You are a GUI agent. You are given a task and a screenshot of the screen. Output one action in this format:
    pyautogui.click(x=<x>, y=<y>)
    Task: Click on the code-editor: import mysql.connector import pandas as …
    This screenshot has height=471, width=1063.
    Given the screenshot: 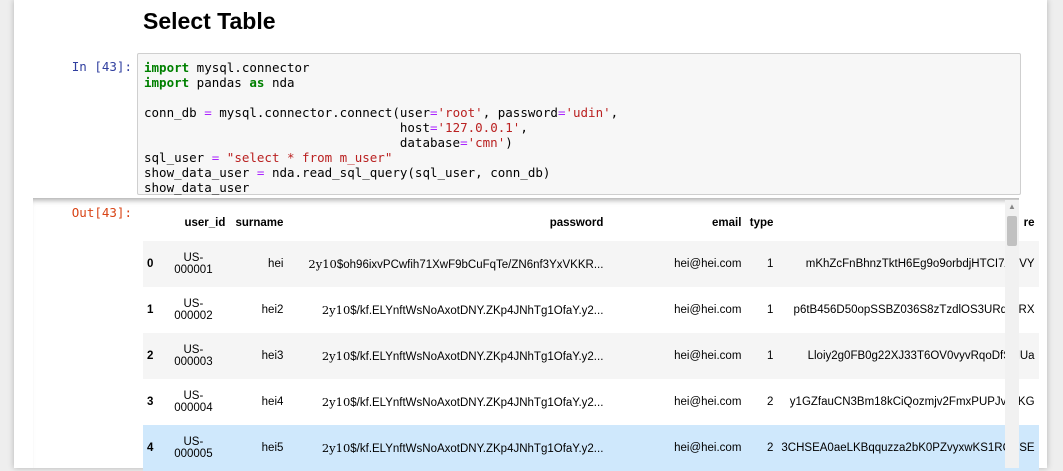 What is the action you would take?
    pyautogui.click(x=381, y=127)
    